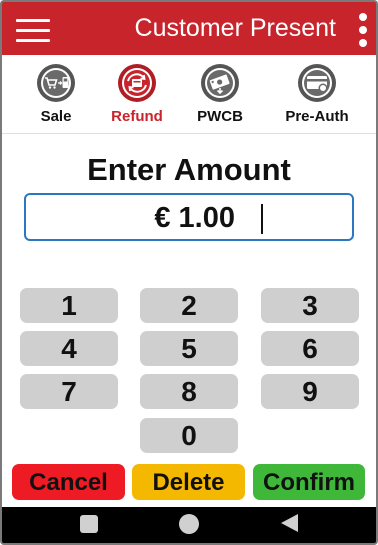  What do you see at coordinates (235, 28) in the screenshot?
I see `page-title: Customer Present` at bounding box center [235, 28].